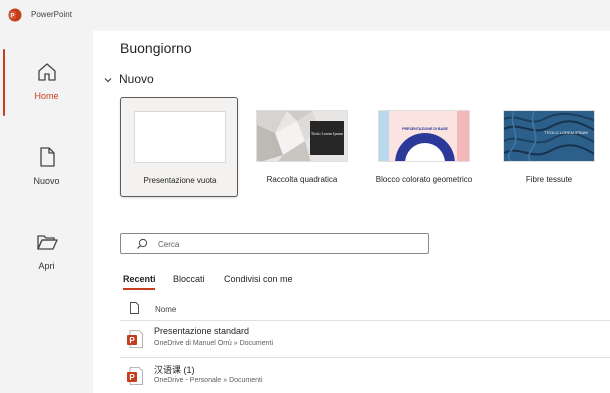 The height and width of the screenshot is (393, 610). What do you see at coordinates (15, 15) in the screenshot?
I see `powerpoint-logo-icon: P` at bounding box center [15, 15].